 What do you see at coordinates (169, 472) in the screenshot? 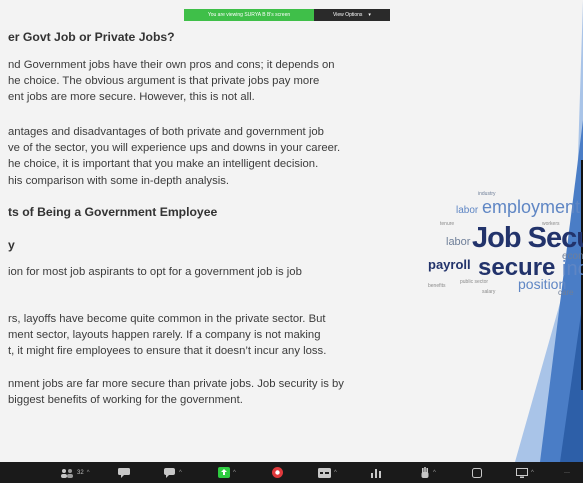
I see `speech-bubble-icon` at bounding box center [169, 472].